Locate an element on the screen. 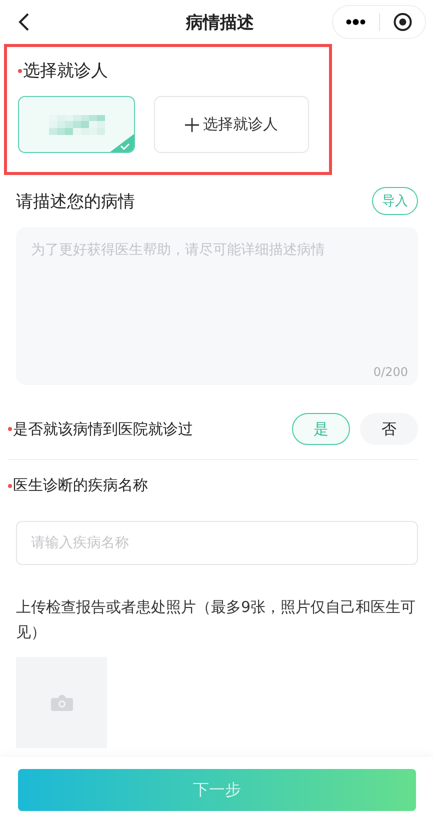 The width and height of the screenshot is (434, 839). page-title: 病情描述 is located at coordinates (220, 23).